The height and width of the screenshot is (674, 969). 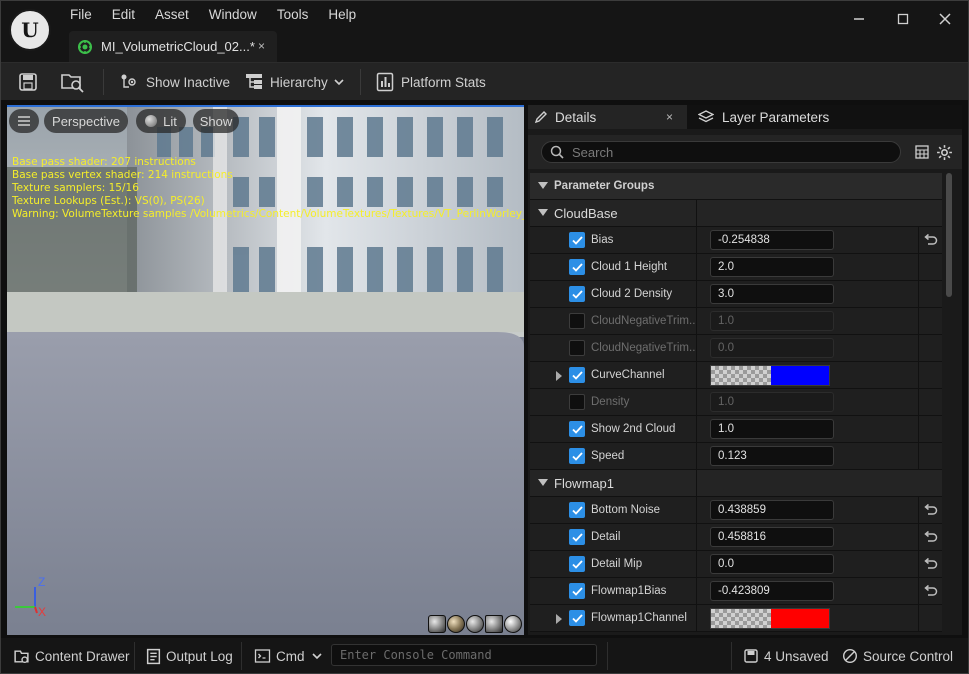 I want to click on property-name: Cloud 1 Height, so click(x=629, y=267).